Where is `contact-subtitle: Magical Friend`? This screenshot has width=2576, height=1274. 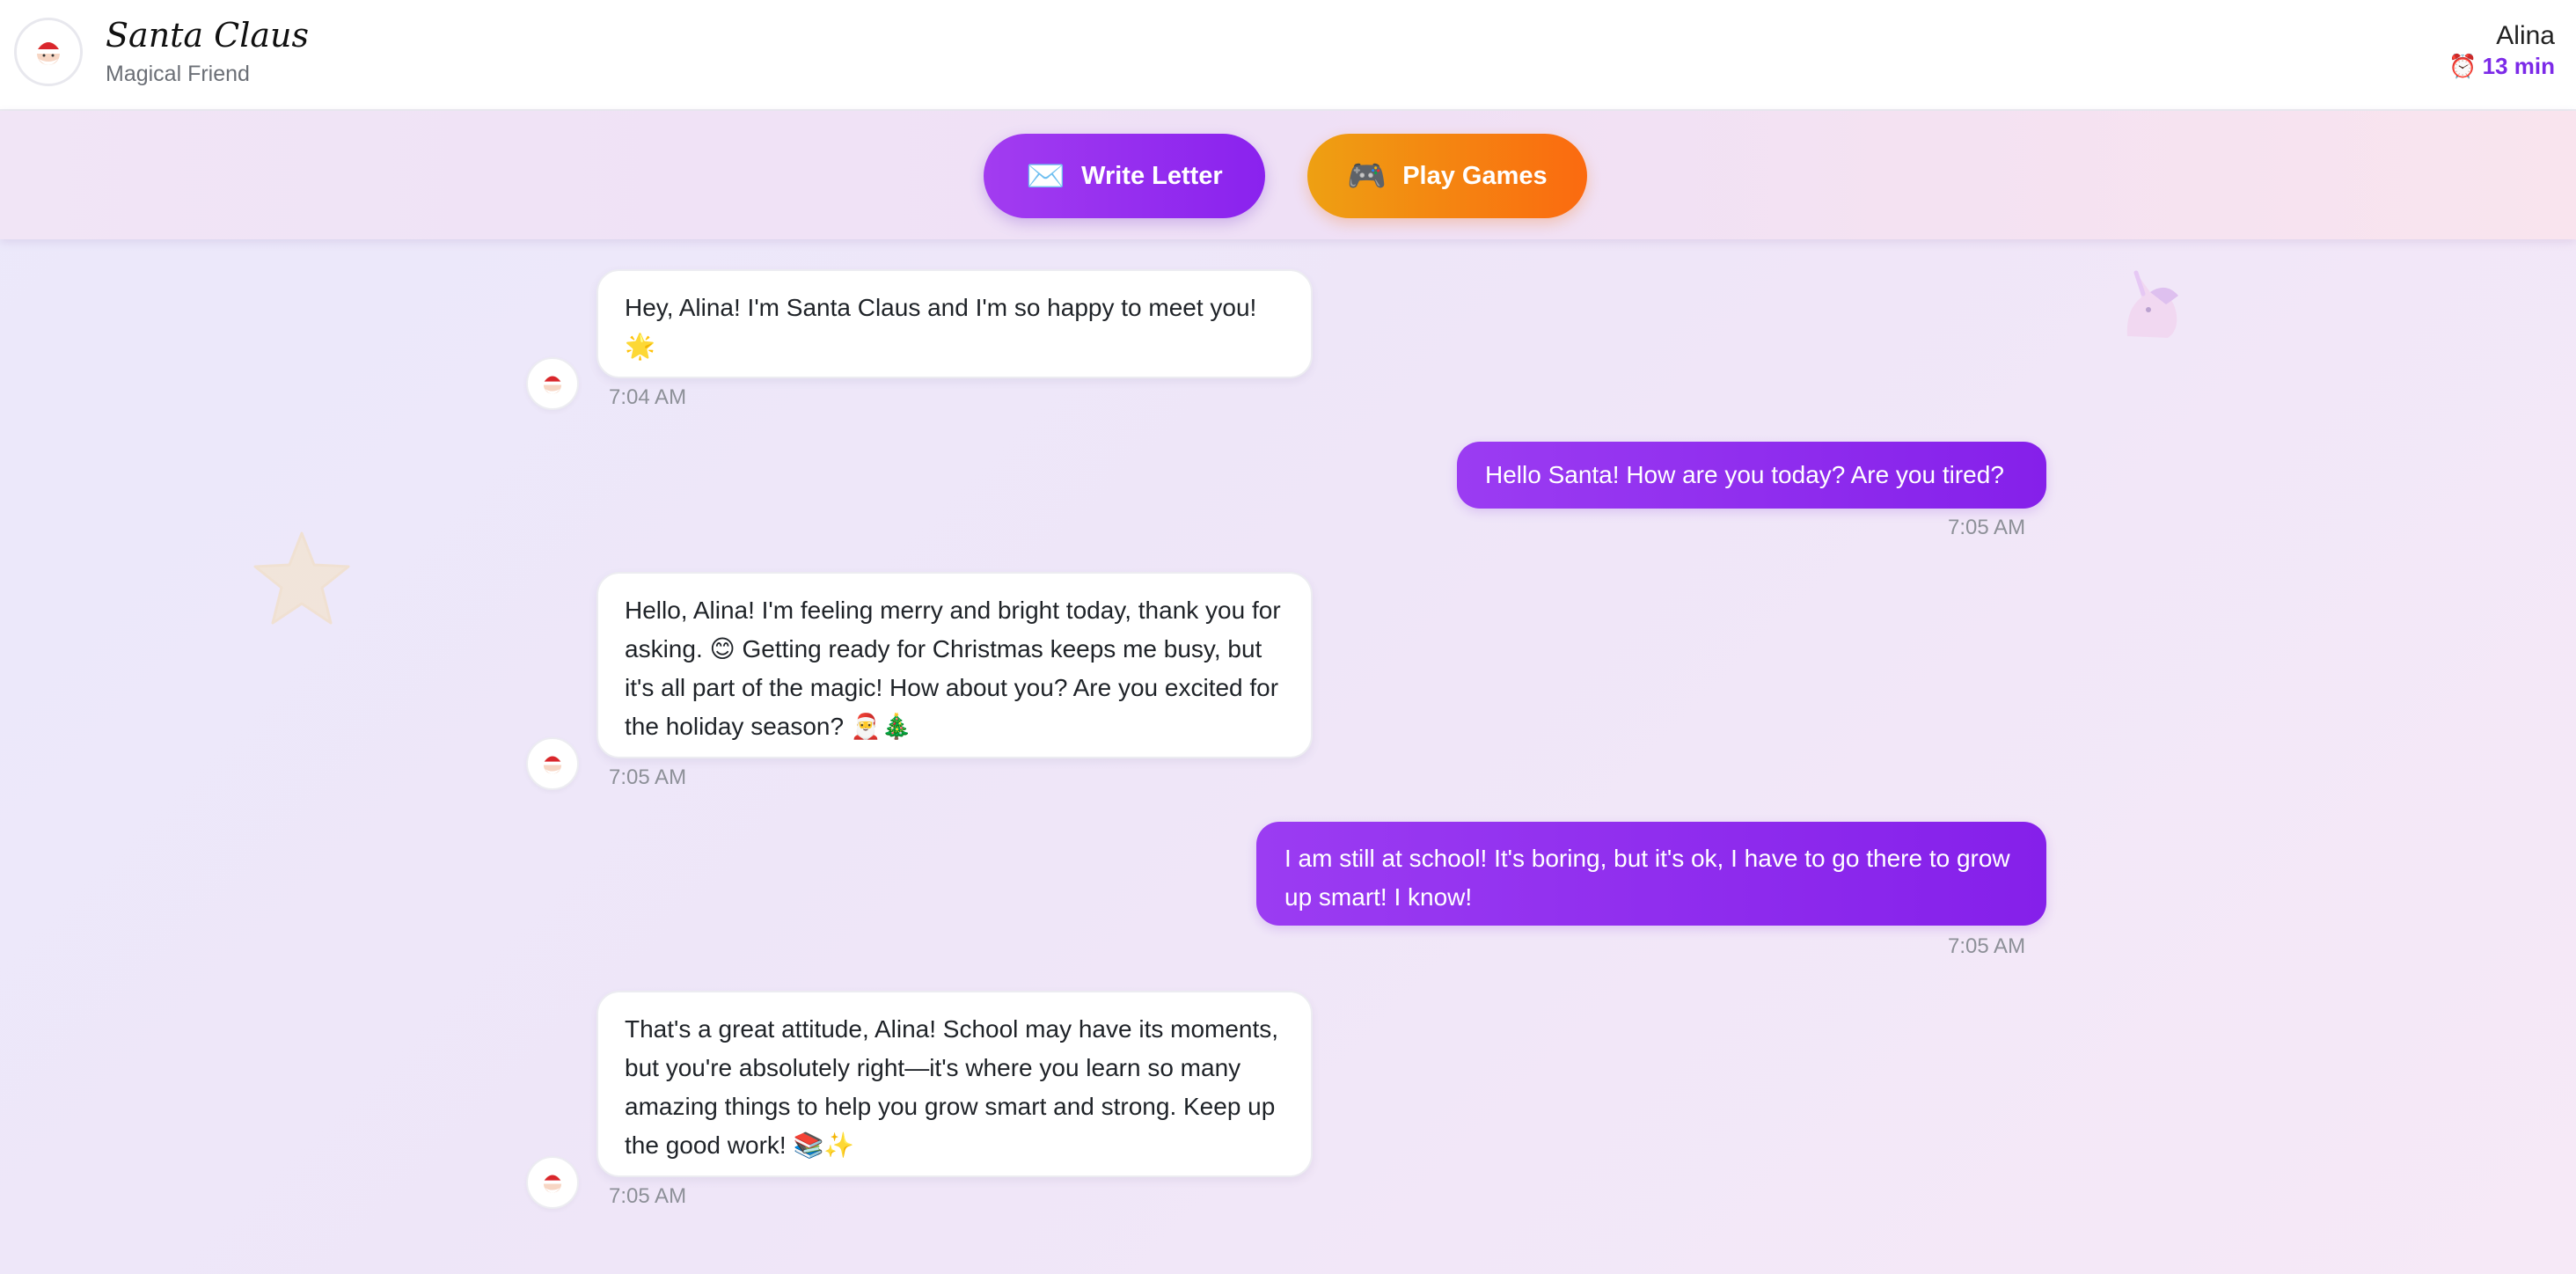 contact-subtitle: Magical Friend is located at coordinates (178, 74).